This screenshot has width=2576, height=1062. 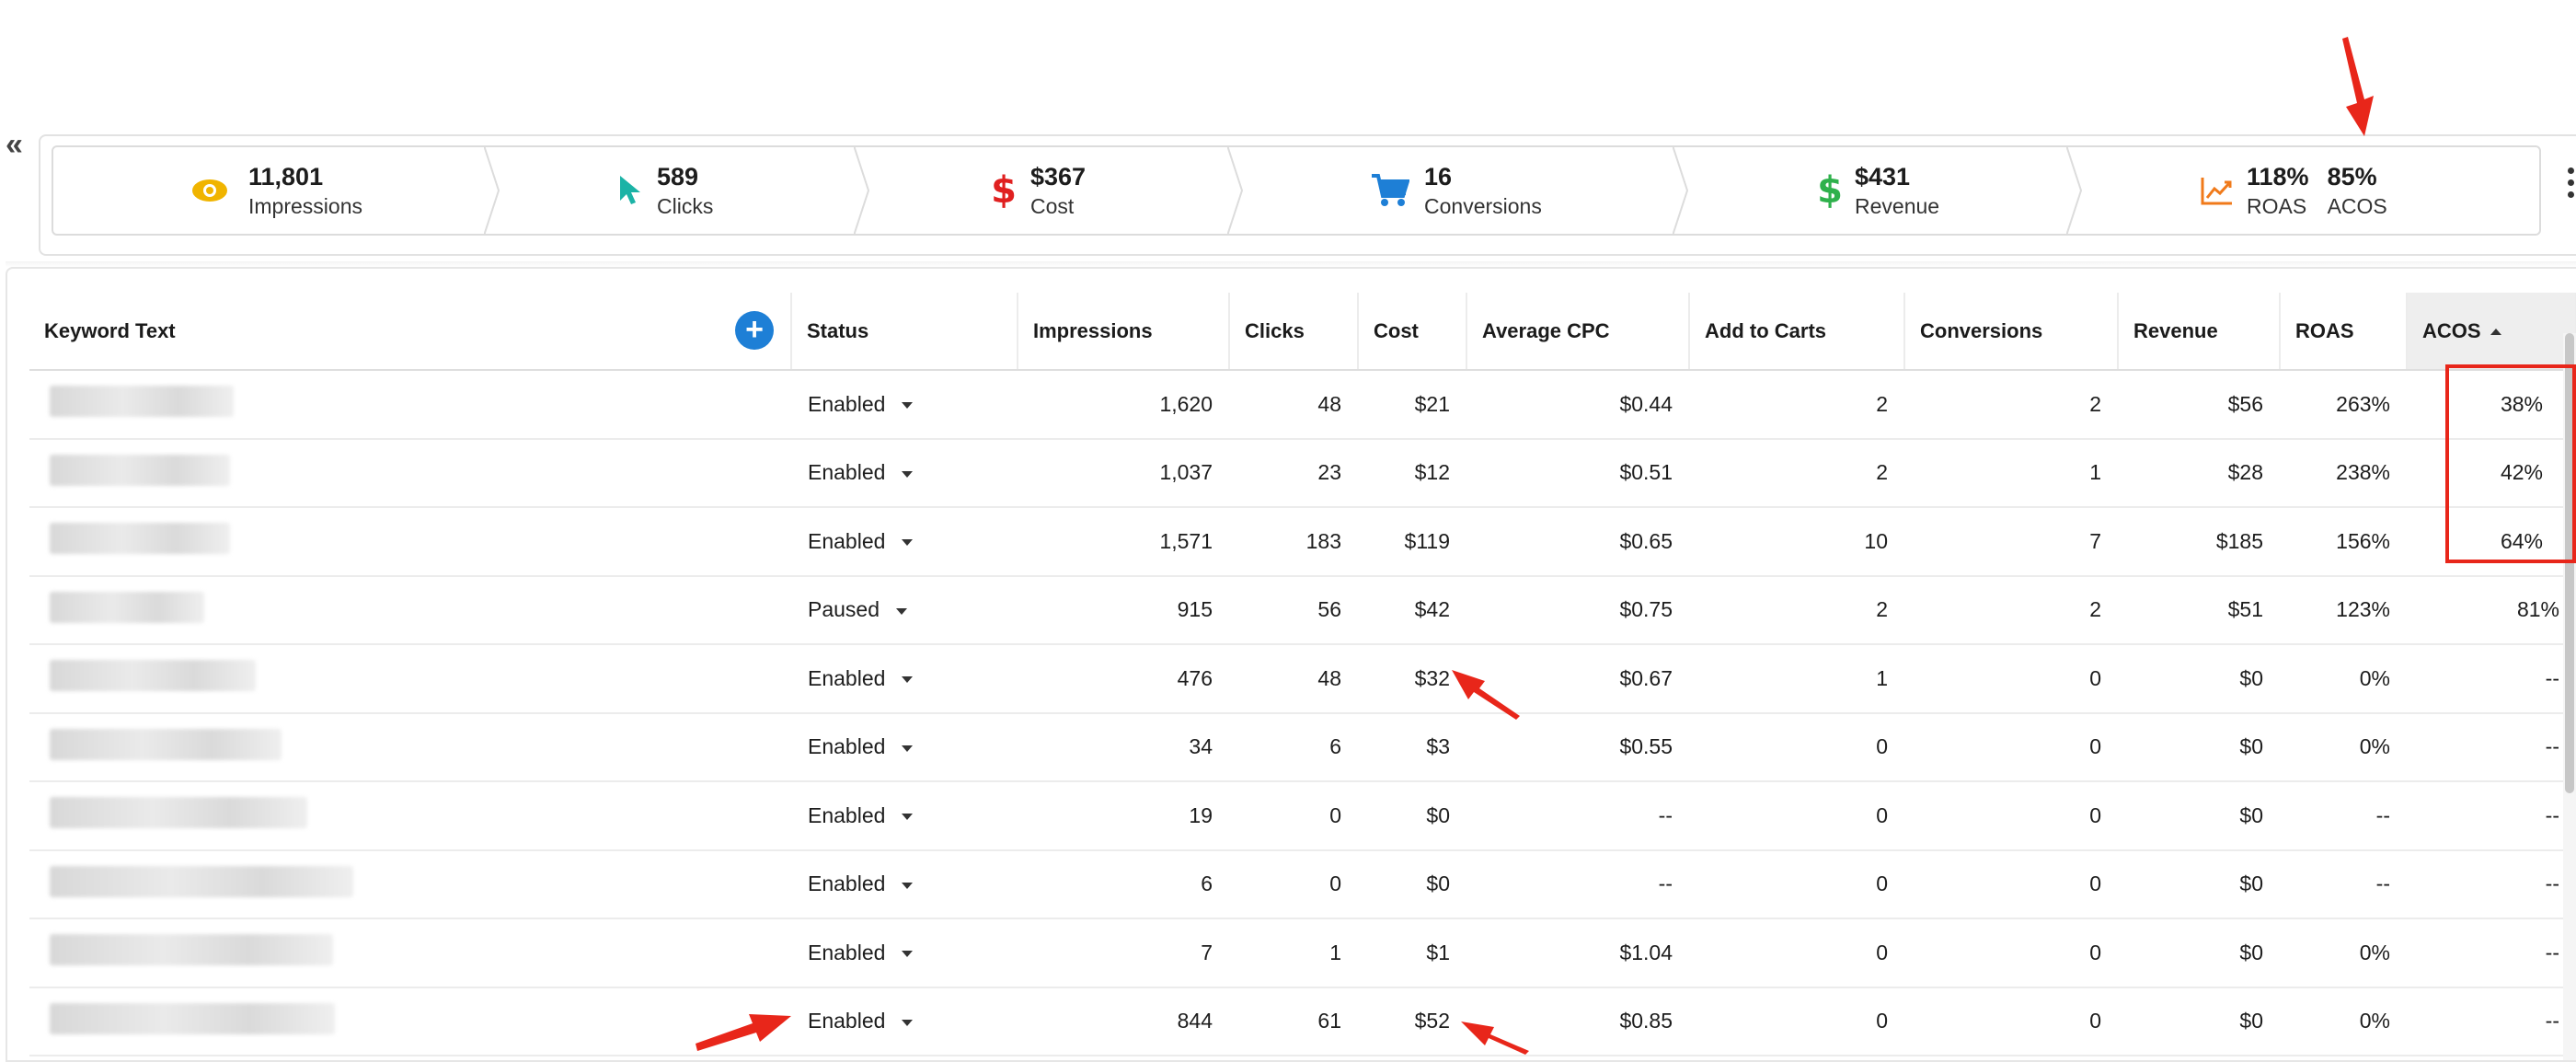 What do you see at coordinates (1897, 206) in the screenshot?
I see `metric-label: Revenue` at bounding box center [1897, 206].